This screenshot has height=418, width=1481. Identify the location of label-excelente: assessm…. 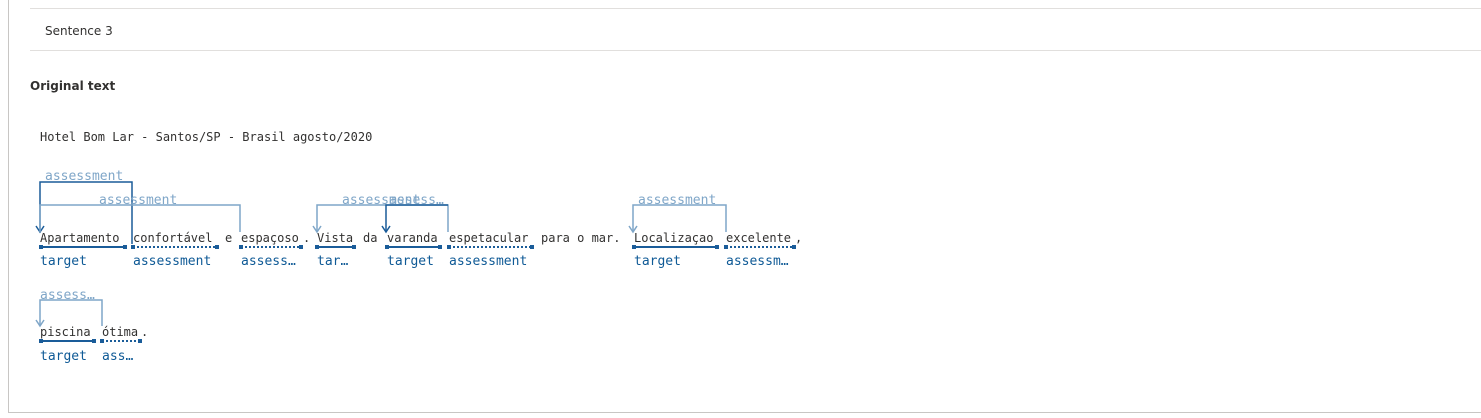
(757, 261).